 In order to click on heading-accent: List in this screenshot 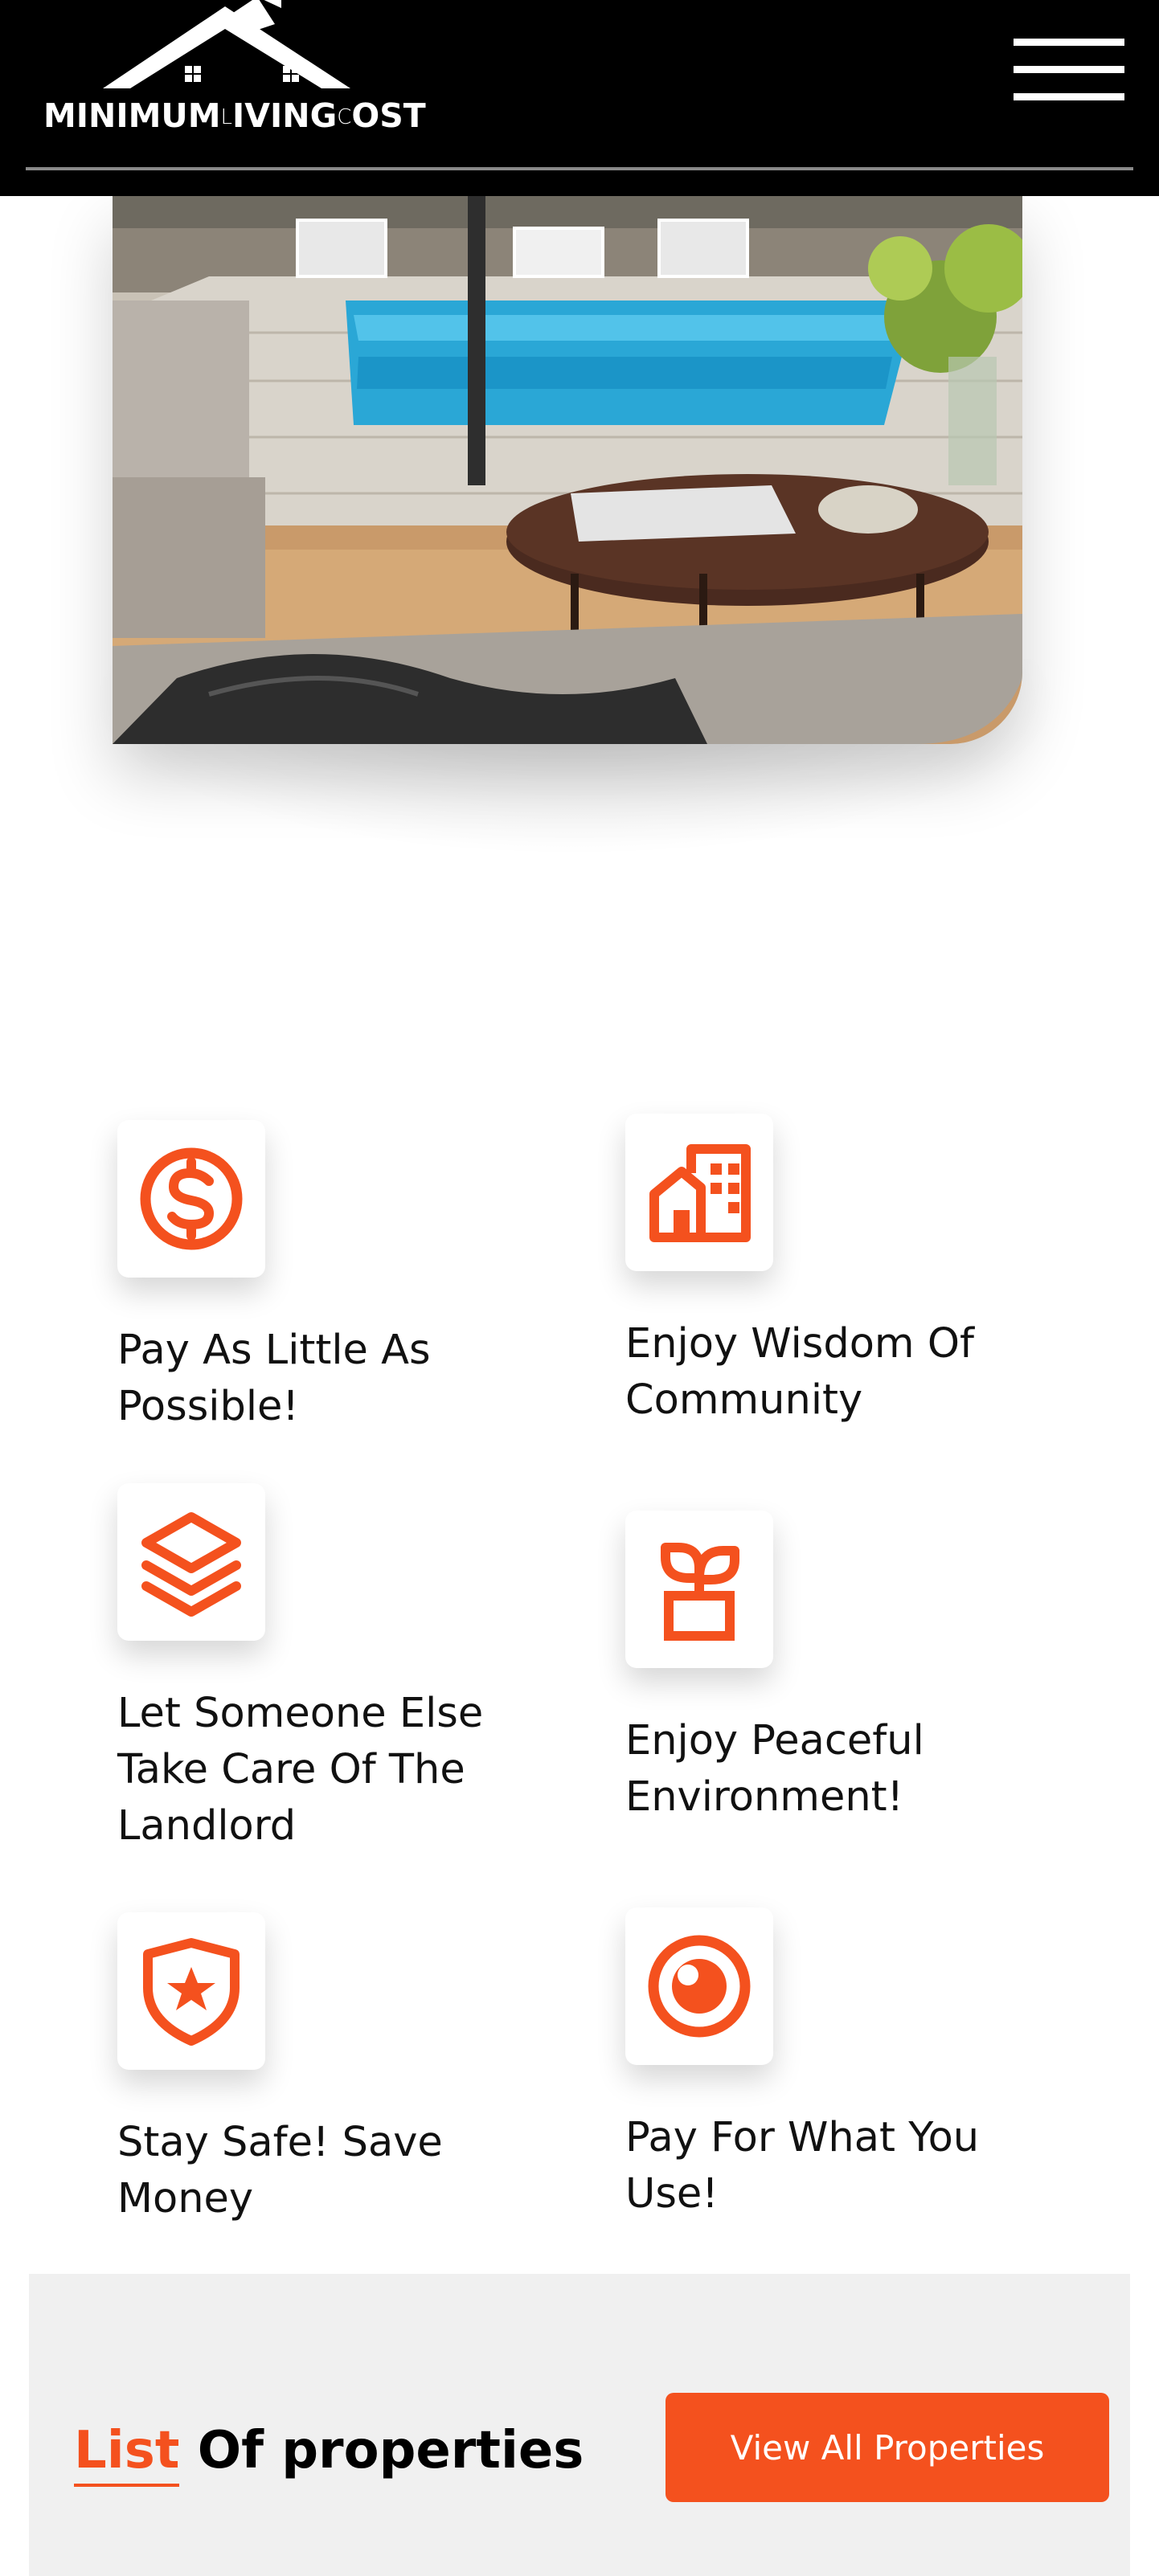, I will do `click(127, 2450)`.